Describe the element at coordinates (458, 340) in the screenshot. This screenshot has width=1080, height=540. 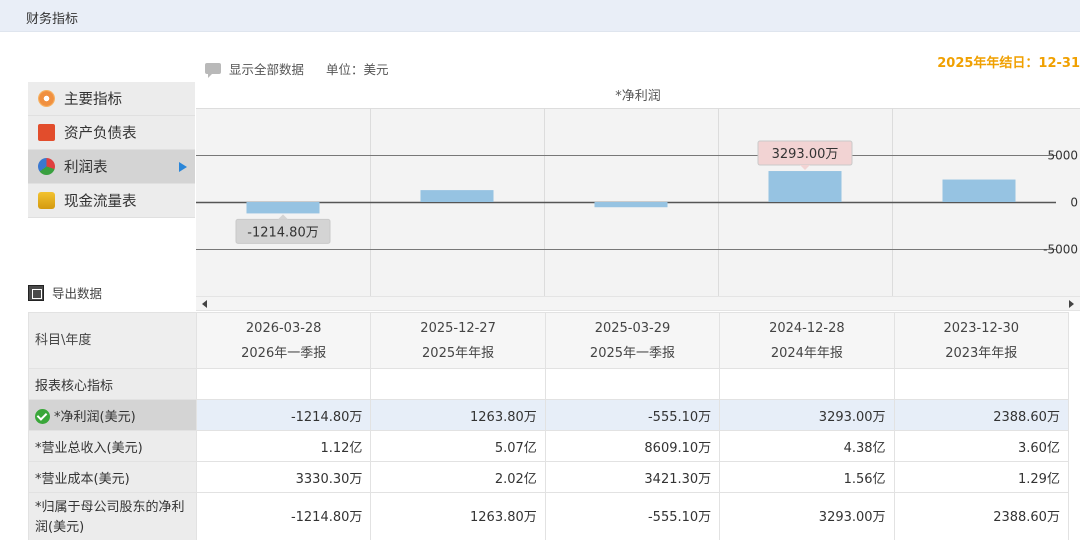
I see `column-header: 2025-12-27 2025年年报` at that location.